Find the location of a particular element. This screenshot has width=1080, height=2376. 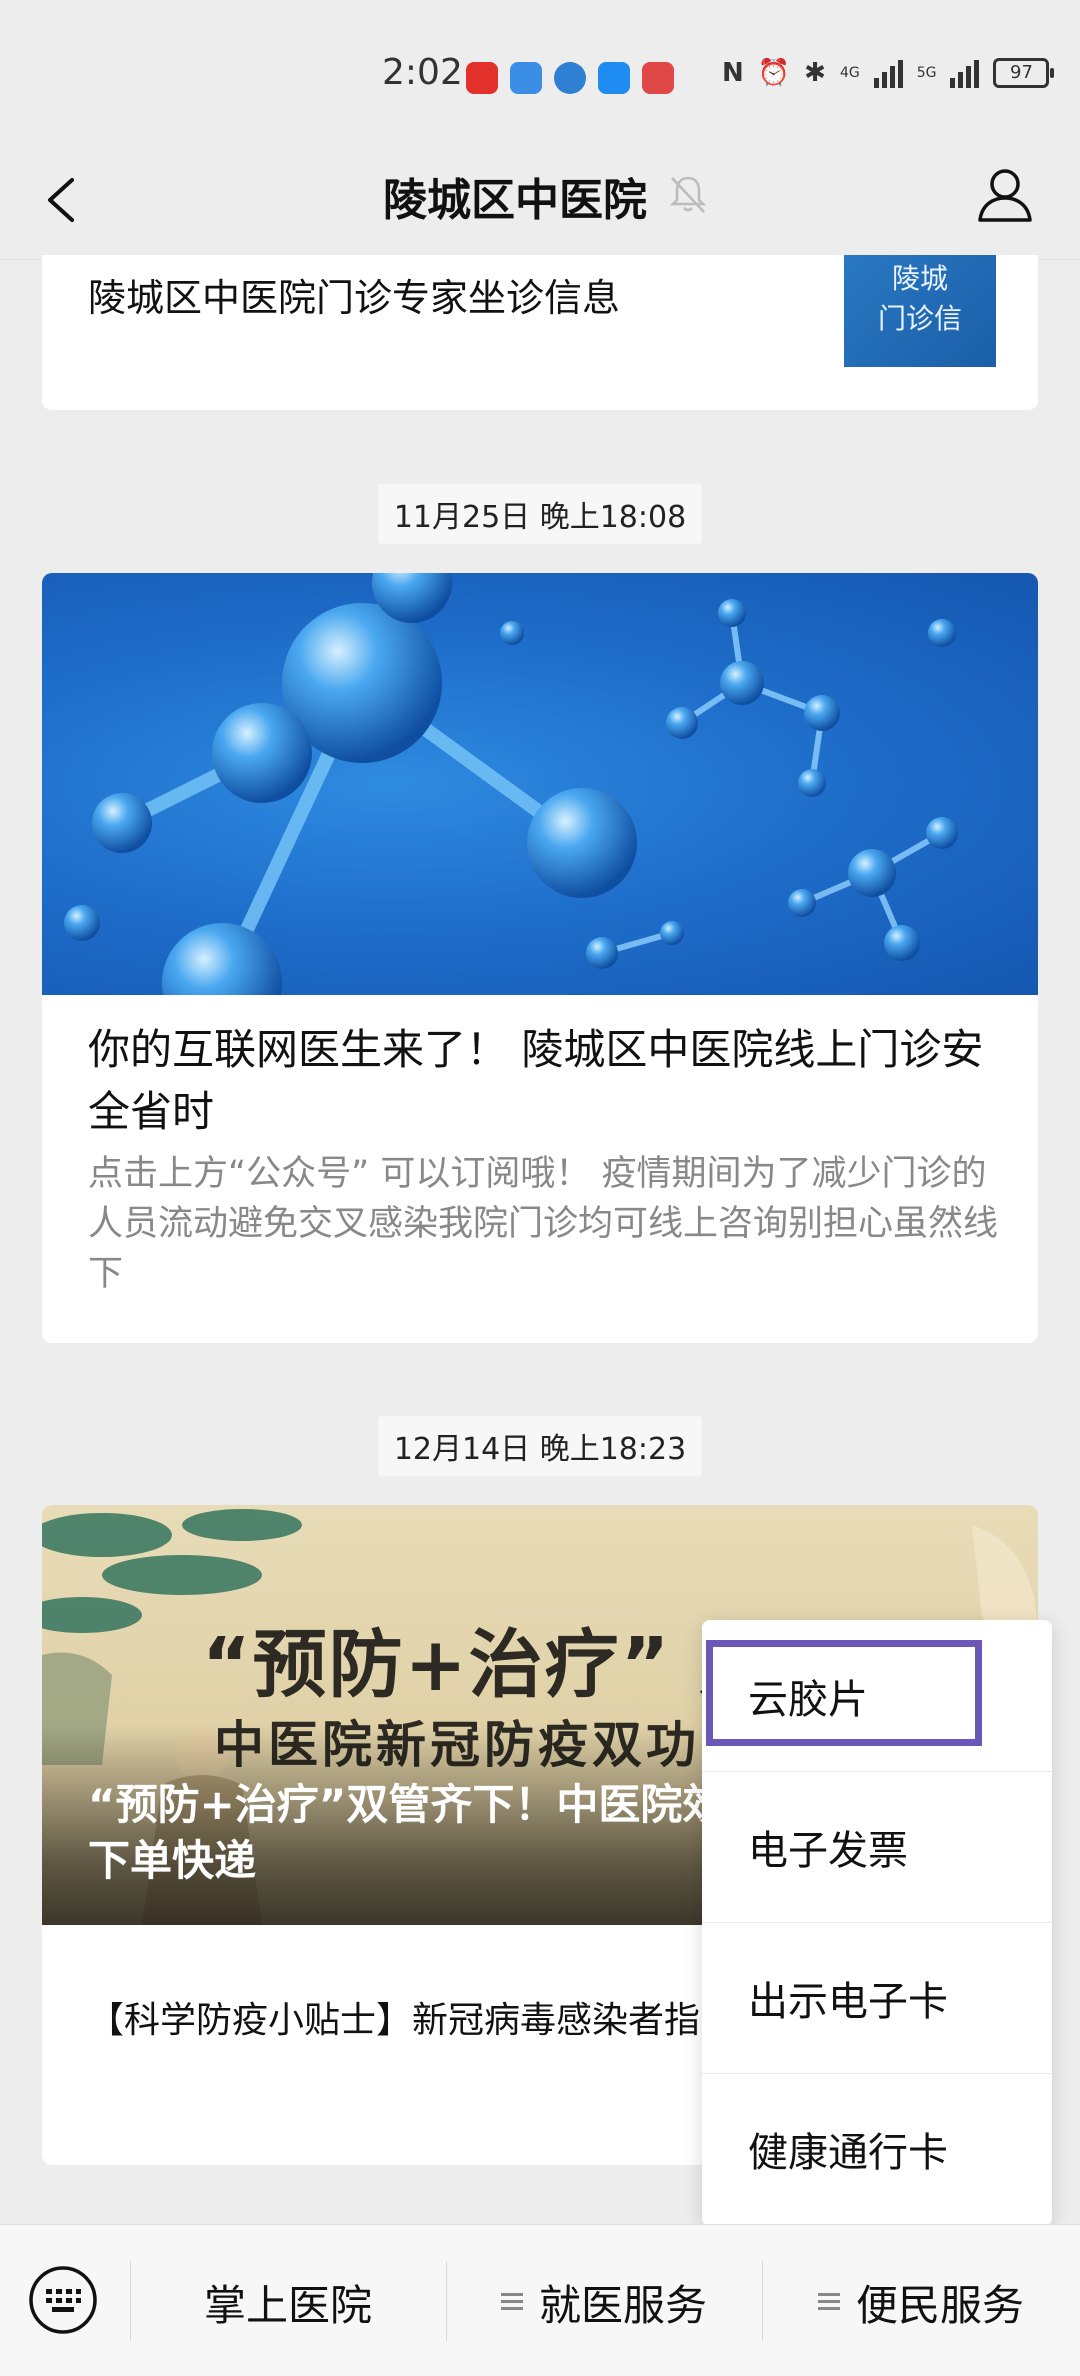

tab-mobile-hospital: 掌上医院 is located at coordinates (288, 2302).